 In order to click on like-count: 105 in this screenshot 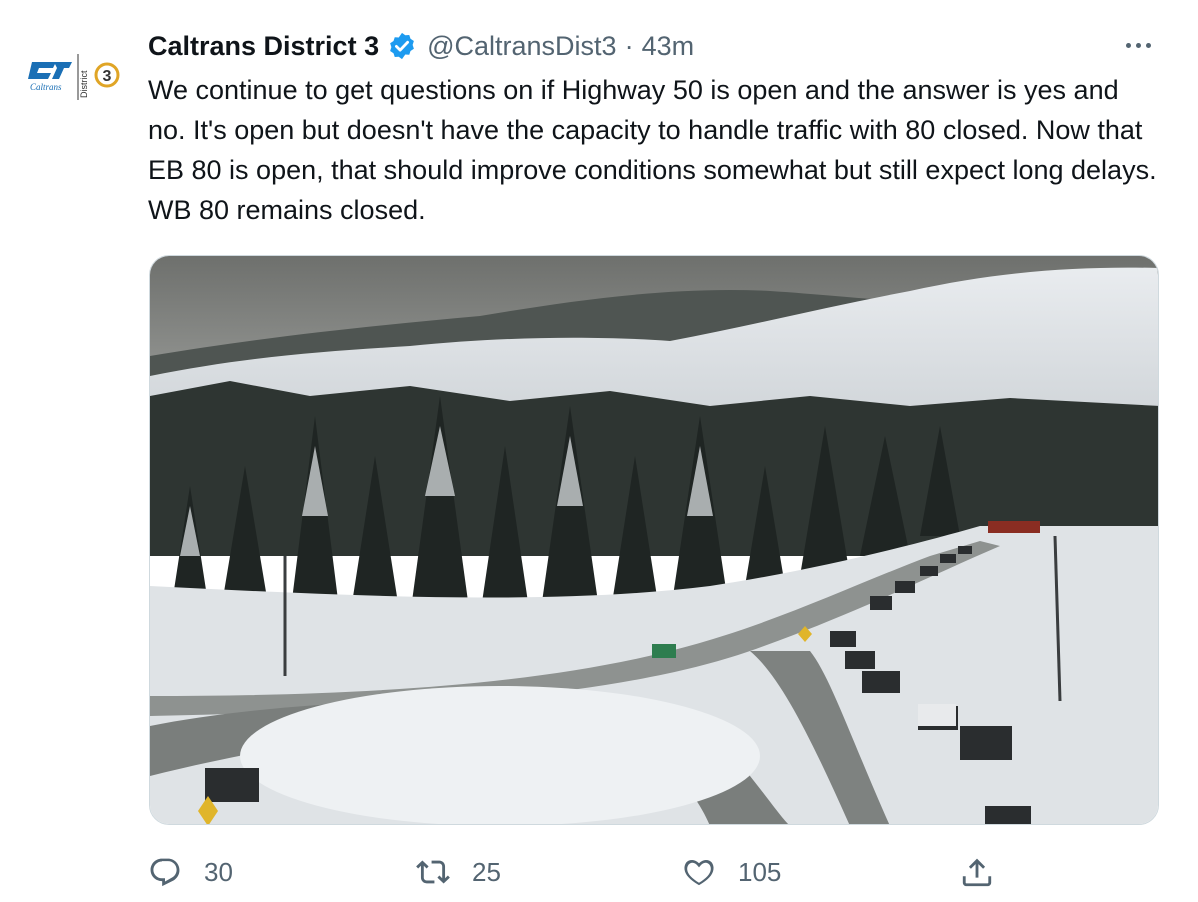, I will do `click(760, 871)`.